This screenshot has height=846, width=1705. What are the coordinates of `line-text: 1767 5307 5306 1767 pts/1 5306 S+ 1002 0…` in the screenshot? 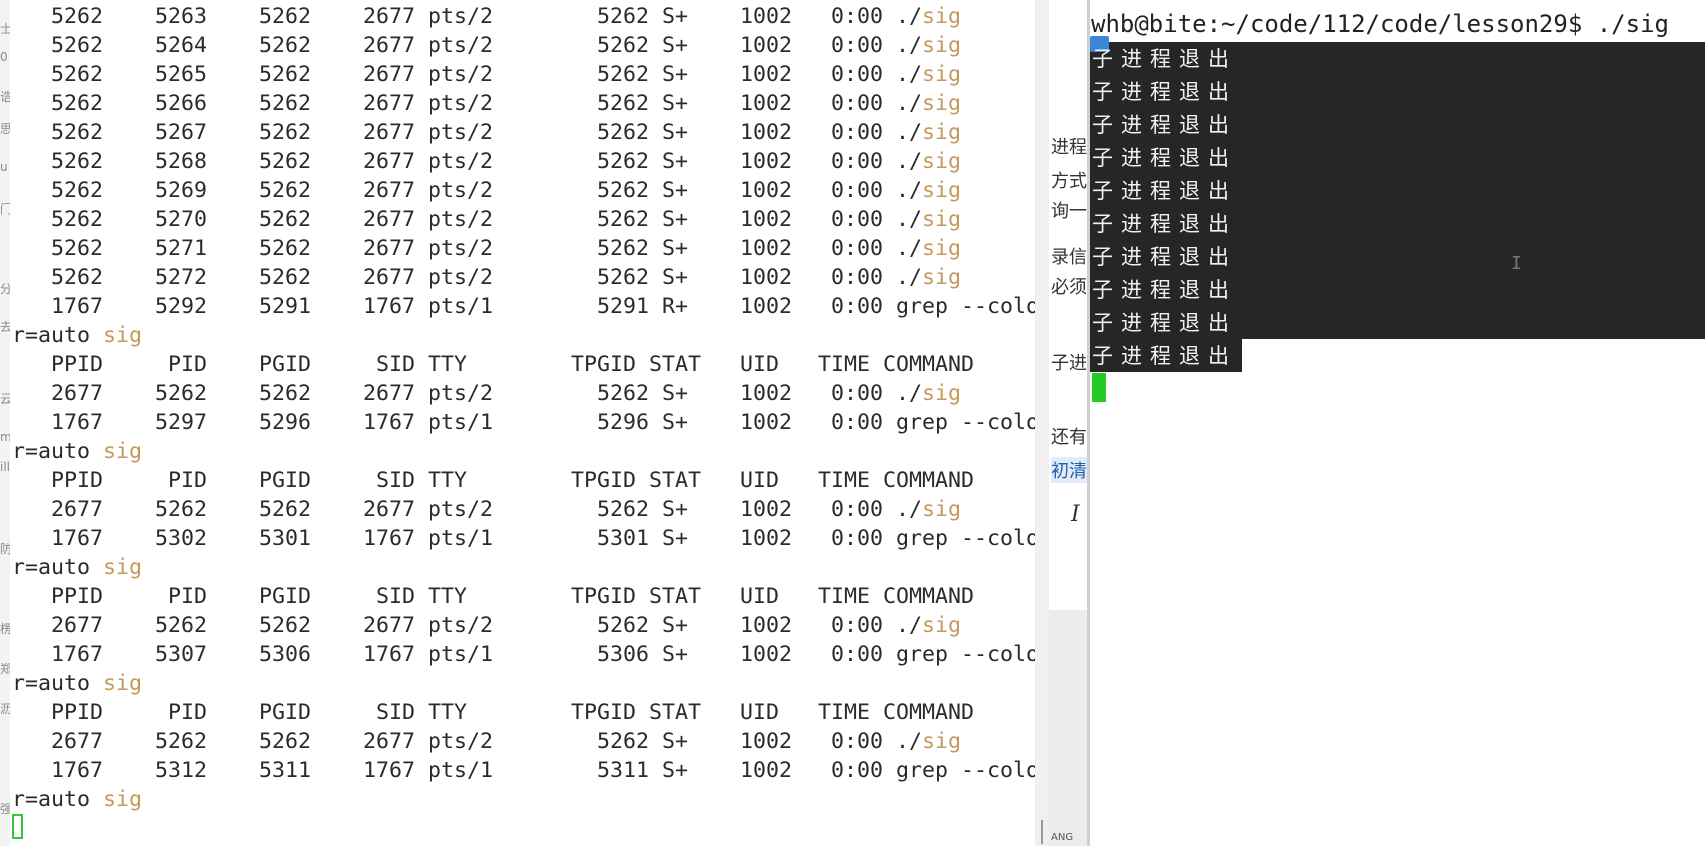 It's located at (523, 654).